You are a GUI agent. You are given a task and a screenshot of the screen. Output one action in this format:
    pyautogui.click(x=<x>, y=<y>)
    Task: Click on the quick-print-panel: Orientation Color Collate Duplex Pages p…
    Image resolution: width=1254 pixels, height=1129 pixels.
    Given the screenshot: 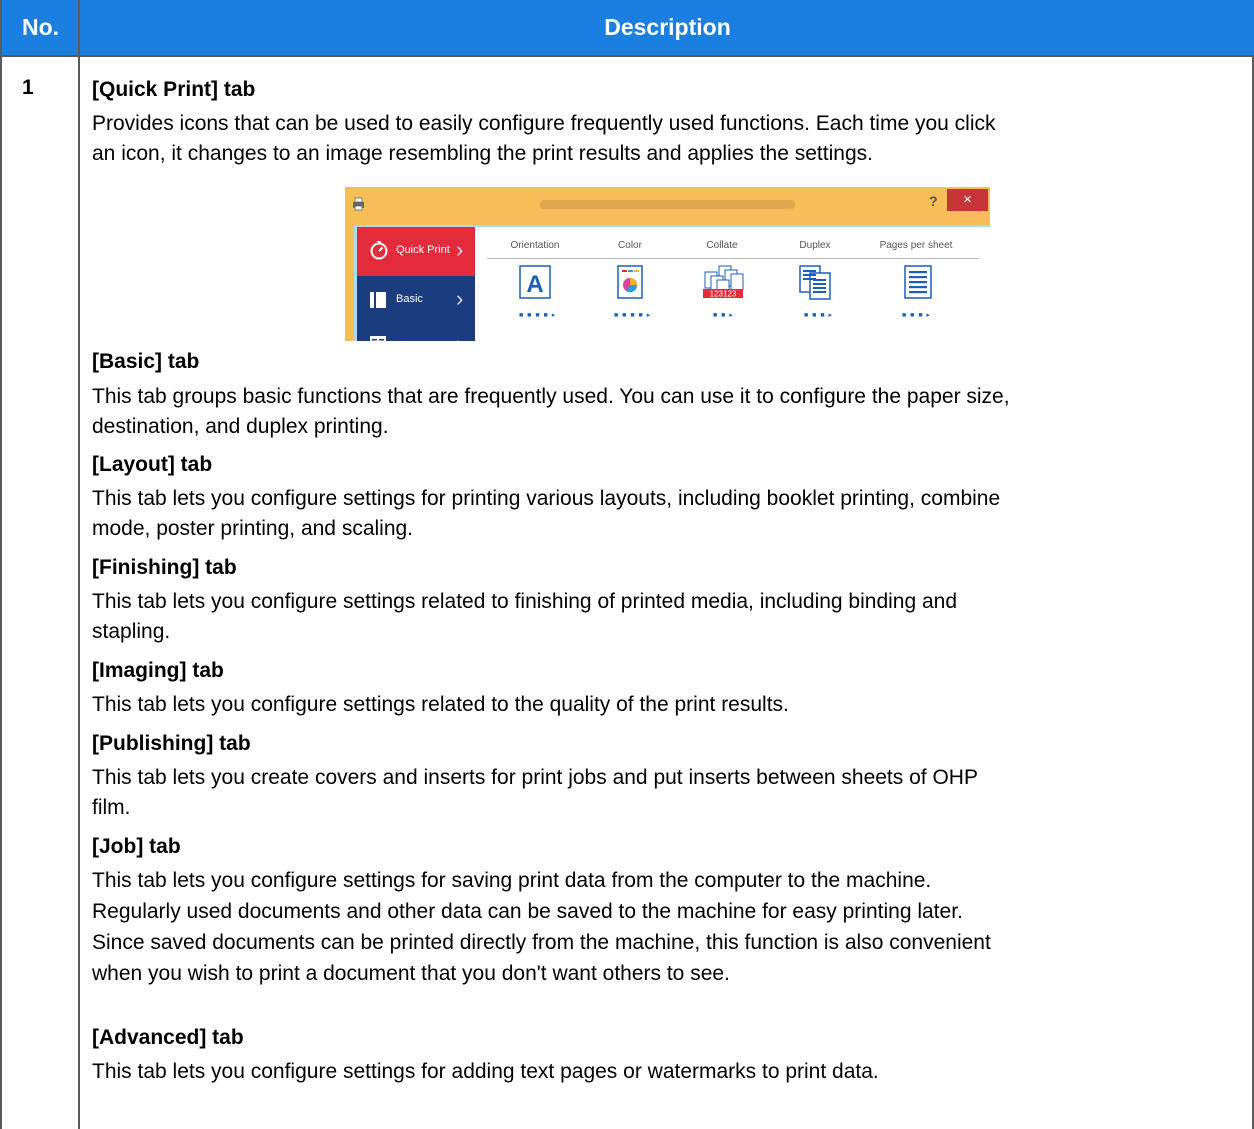 What is the action you would take?
    pyautogui.click(x=732, y=284)
    